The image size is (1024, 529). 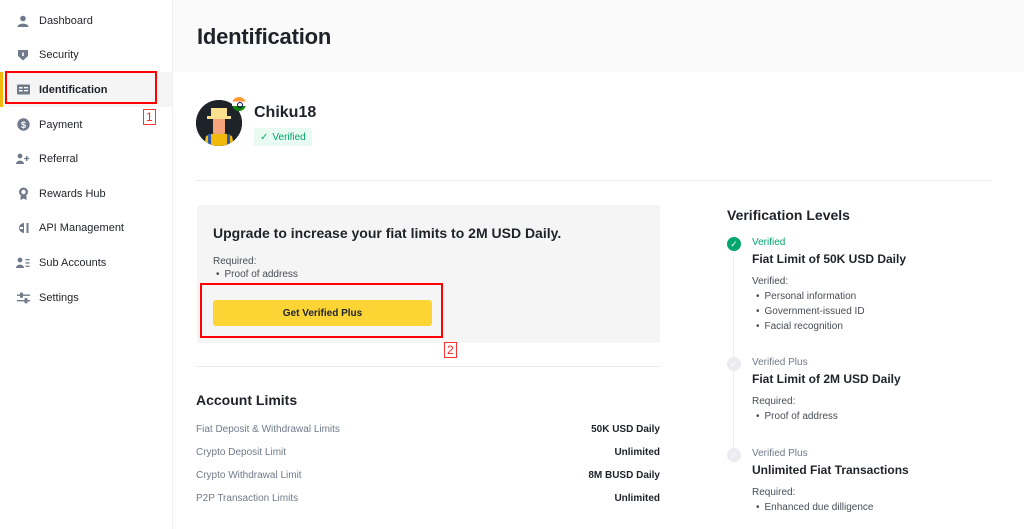 I want to click on limit-value: 8M BUSD Daily, so click(x=624, y=475).